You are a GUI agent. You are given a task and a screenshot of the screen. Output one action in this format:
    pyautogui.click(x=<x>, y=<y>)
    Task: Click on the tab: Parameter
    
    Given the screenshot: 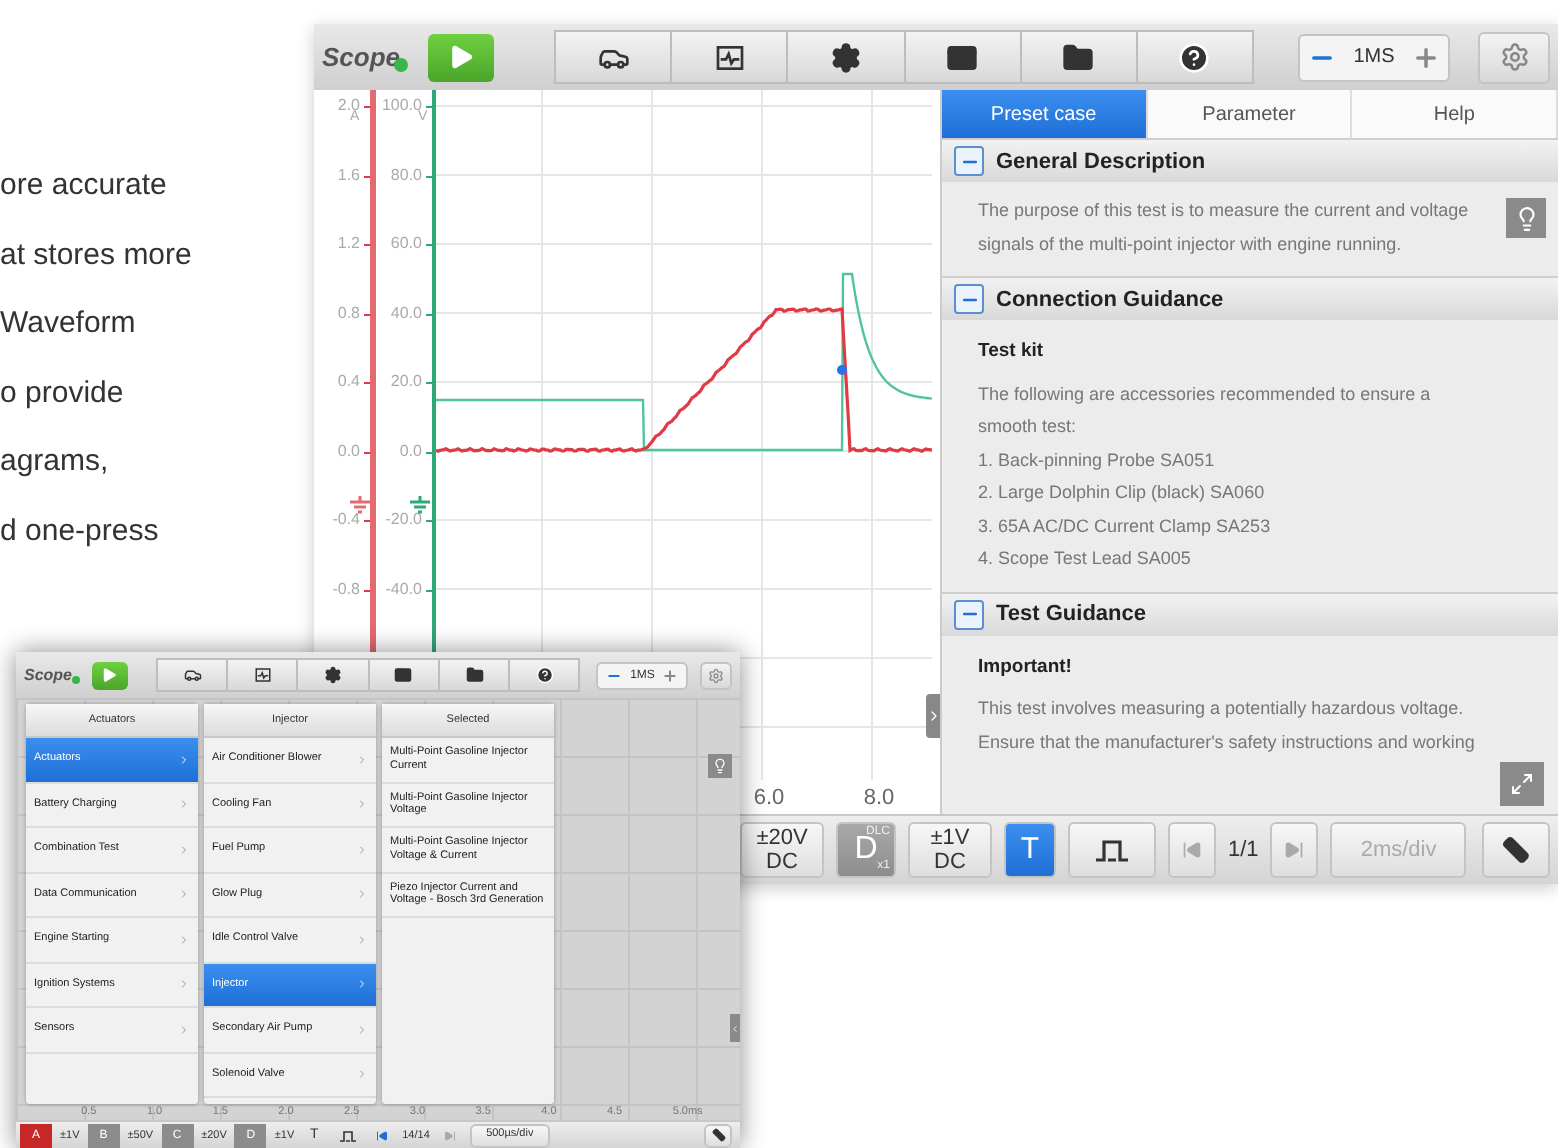 What is the action you would take?
    pyautogui.click(x=1250, y=114)
    